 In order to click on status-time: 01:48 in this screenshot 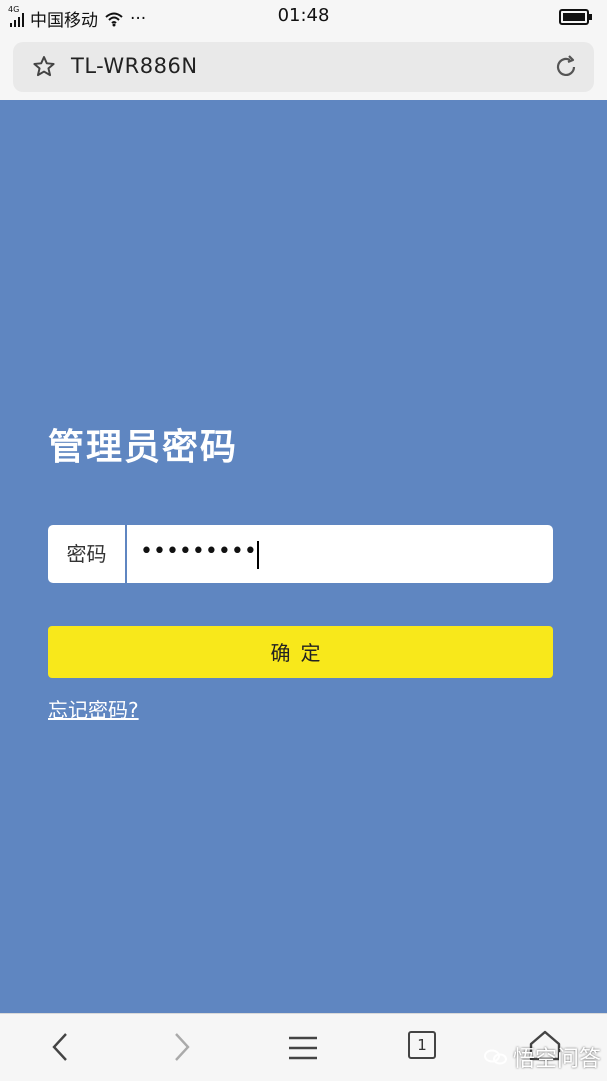, I will do `click(303, 15)`.